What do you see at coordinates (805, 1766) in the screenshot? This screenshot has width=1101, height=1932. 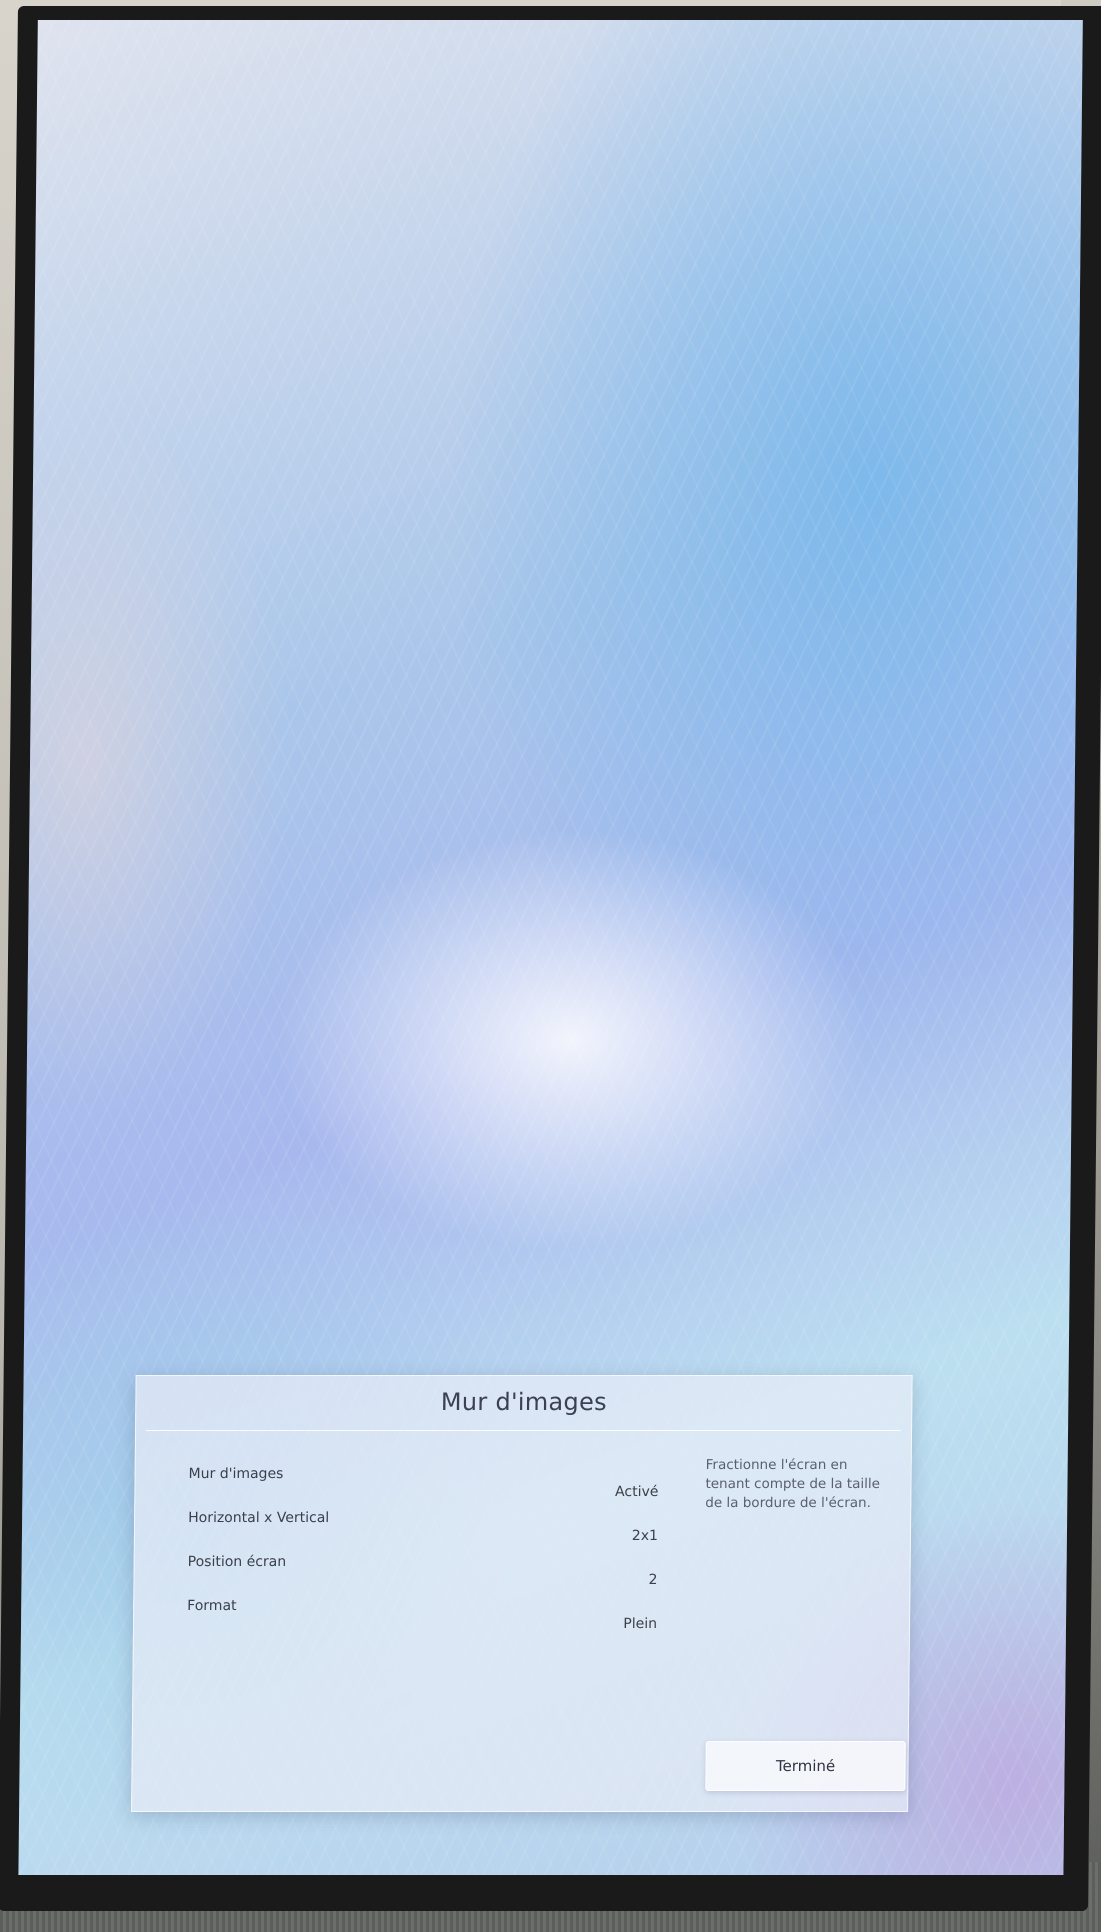 I see `done-button: Terminé` at bounding box center [805, 1766].